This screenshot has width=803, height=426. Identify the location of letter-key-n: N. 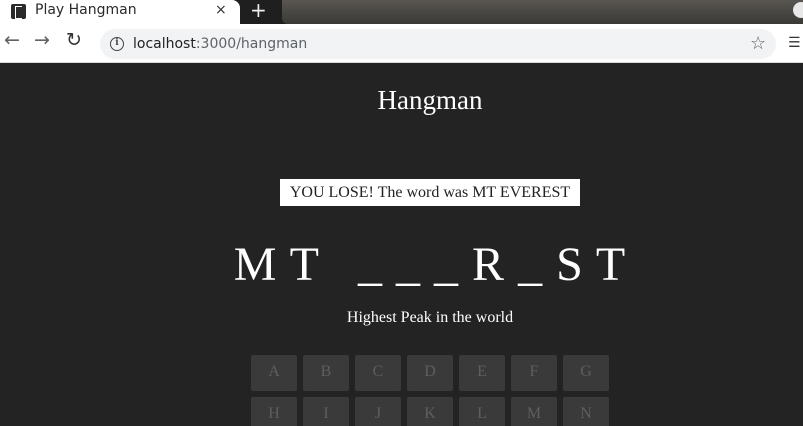
(586, 411).